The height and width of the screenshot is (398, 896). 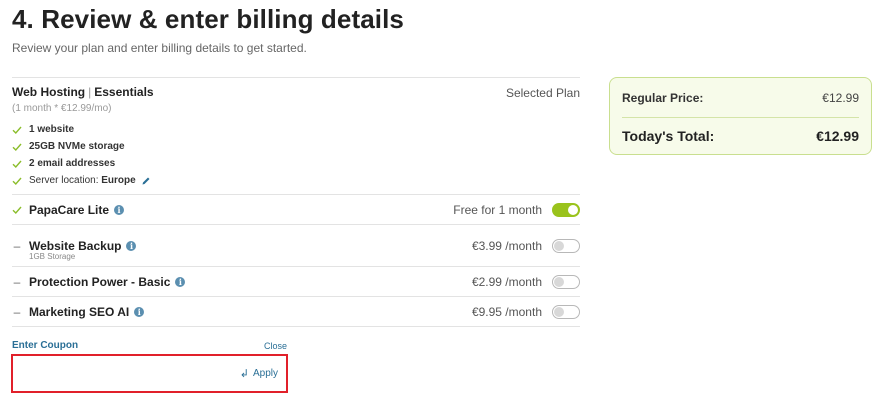 I want to click on pencil-icon, so click(x=146, y=181).